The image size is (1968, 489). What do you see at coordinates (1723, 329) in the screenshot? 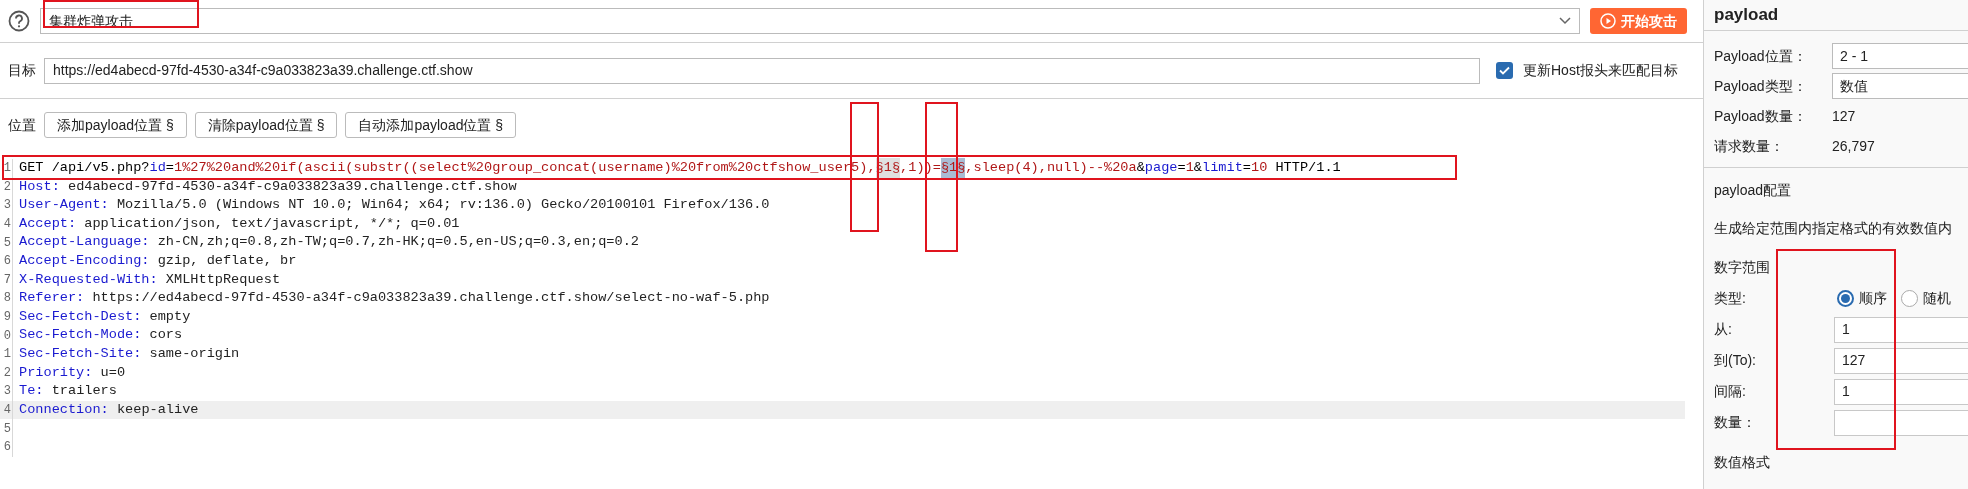
I see `field-label: 从:` at bounding box center [1723, 329].